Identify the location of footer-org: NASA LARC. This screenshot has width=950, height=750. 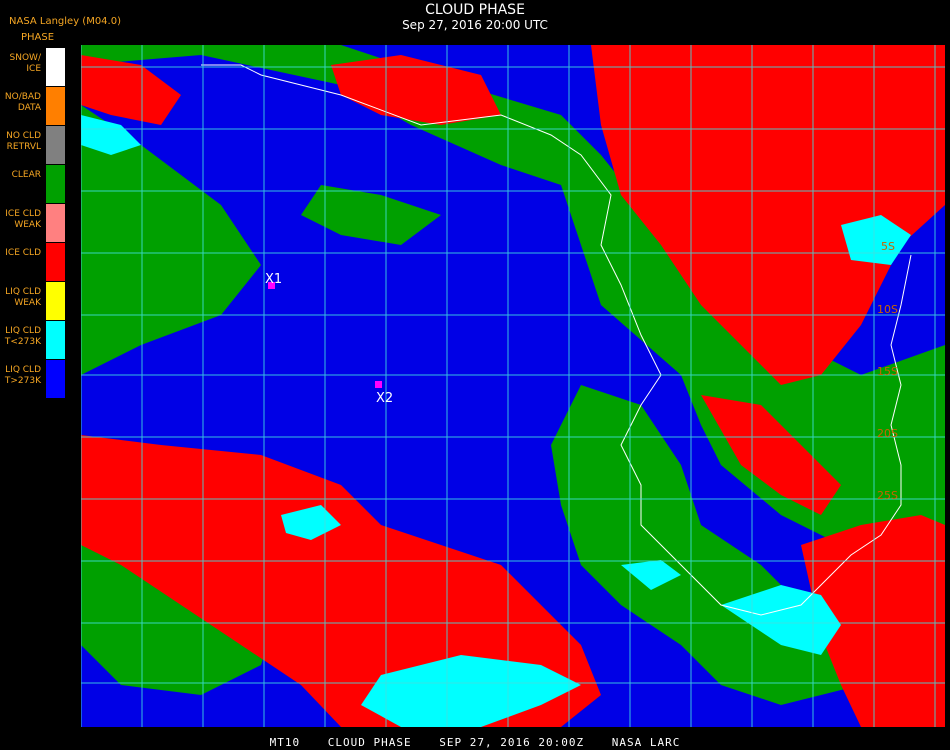
(646, 742).